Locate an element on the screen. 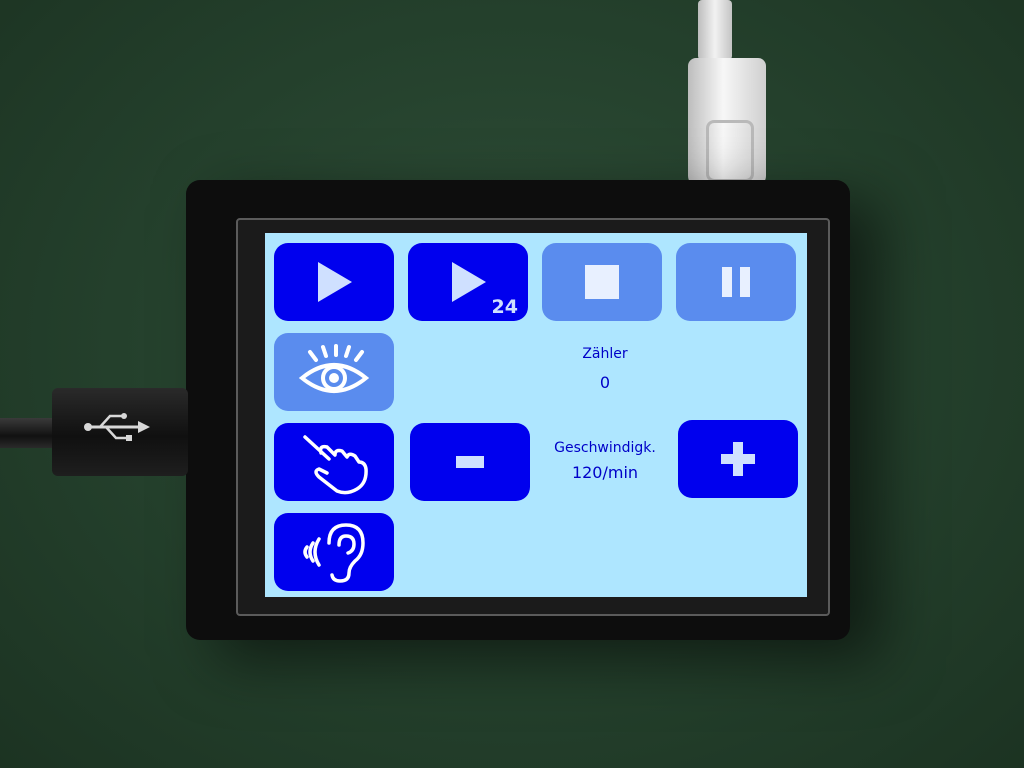  increase-speed-button is located at coordinates (738, 459).